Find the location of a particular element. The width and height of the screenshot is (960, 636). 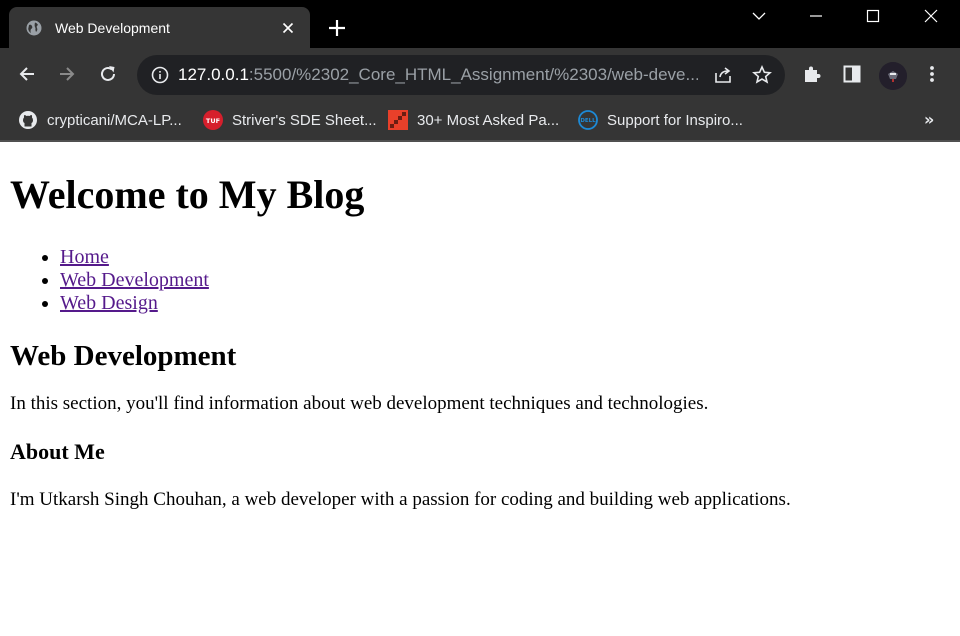

tuf-icon: TUF is located at coordinates (213, 120).